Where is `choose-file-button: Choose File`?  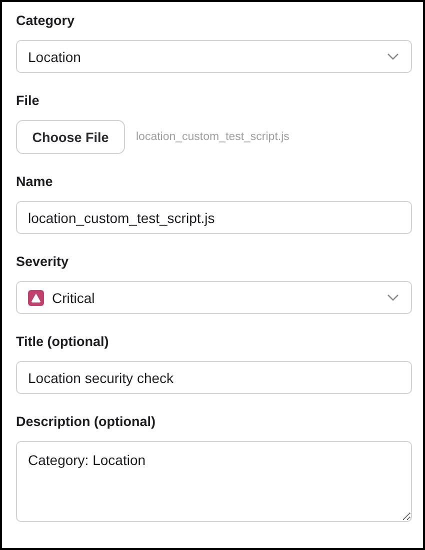
choose-file-button: Choose File is located at coordinates (70, 137).